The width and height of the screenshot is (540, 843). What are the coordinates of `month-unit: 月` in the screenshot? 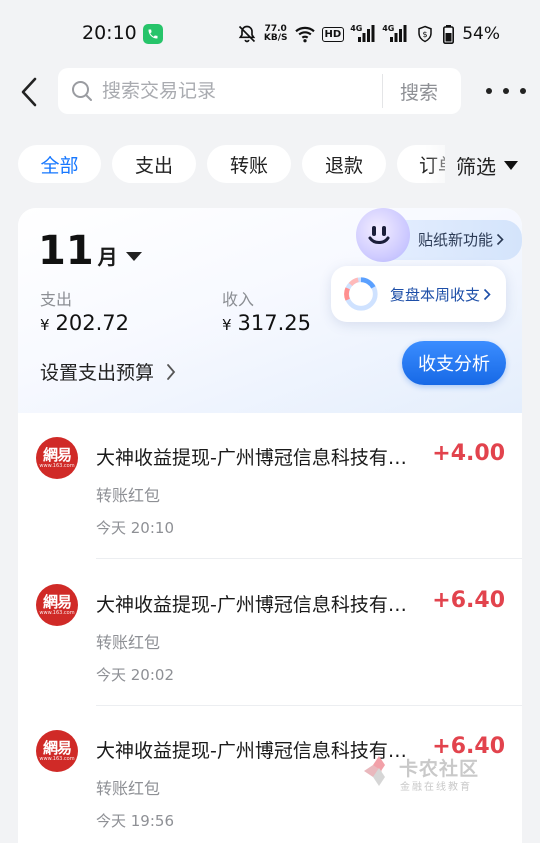 It's located at (107, 257).